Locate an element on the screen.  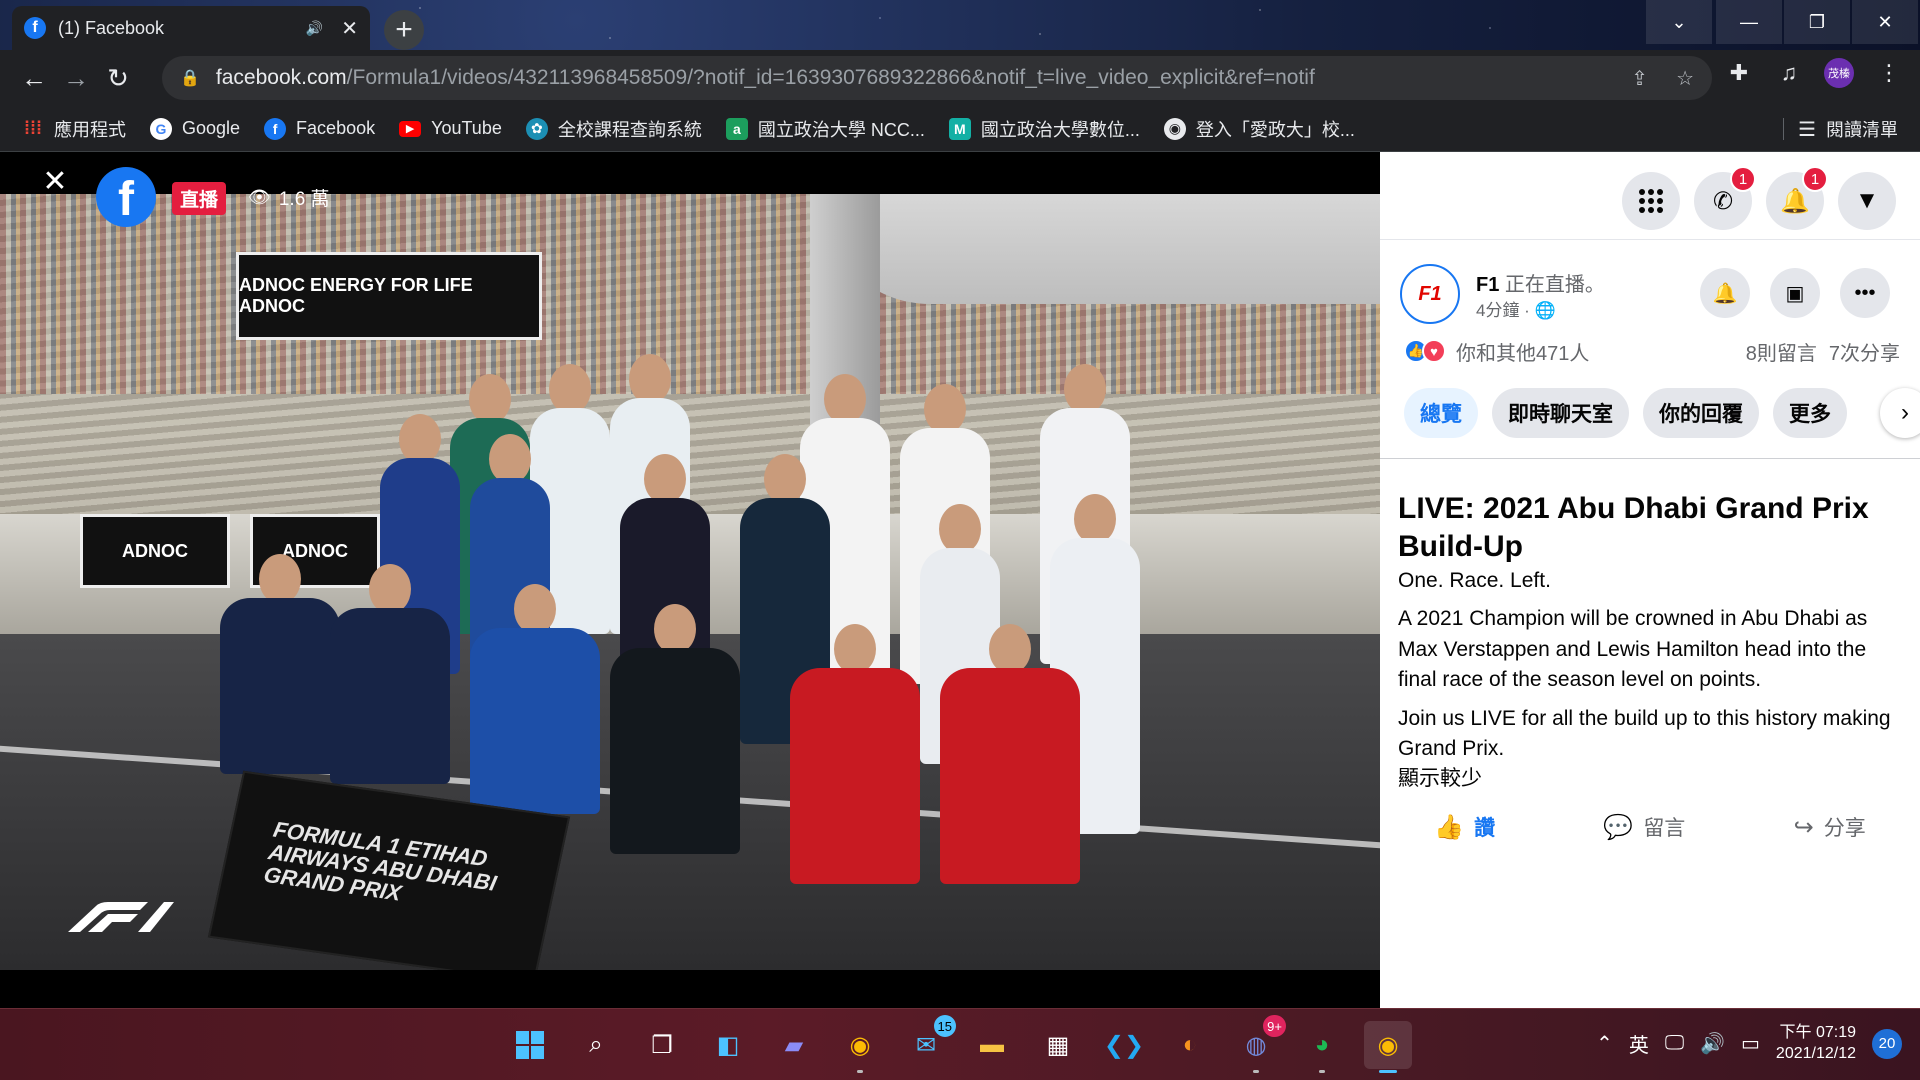
close-window-button: ✕ is located at coordinates (1885, 22).